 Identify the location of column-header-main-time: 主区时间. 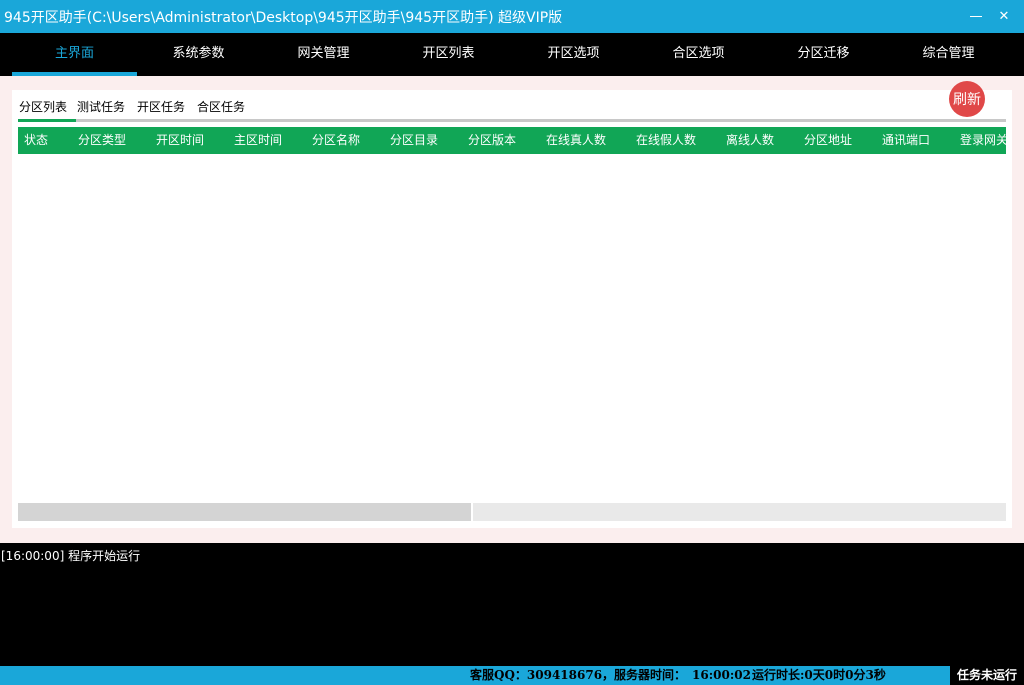
(258, 140).